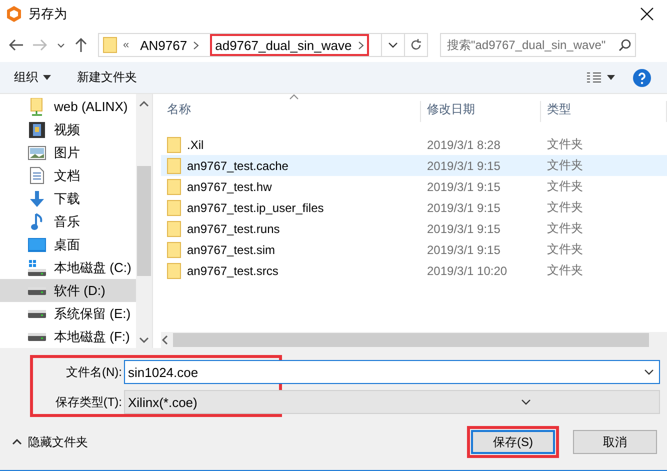 Image resolution: width=667 pixels, height=471 pixels. I want to click on file-name: .Xil, so click(195, 145).